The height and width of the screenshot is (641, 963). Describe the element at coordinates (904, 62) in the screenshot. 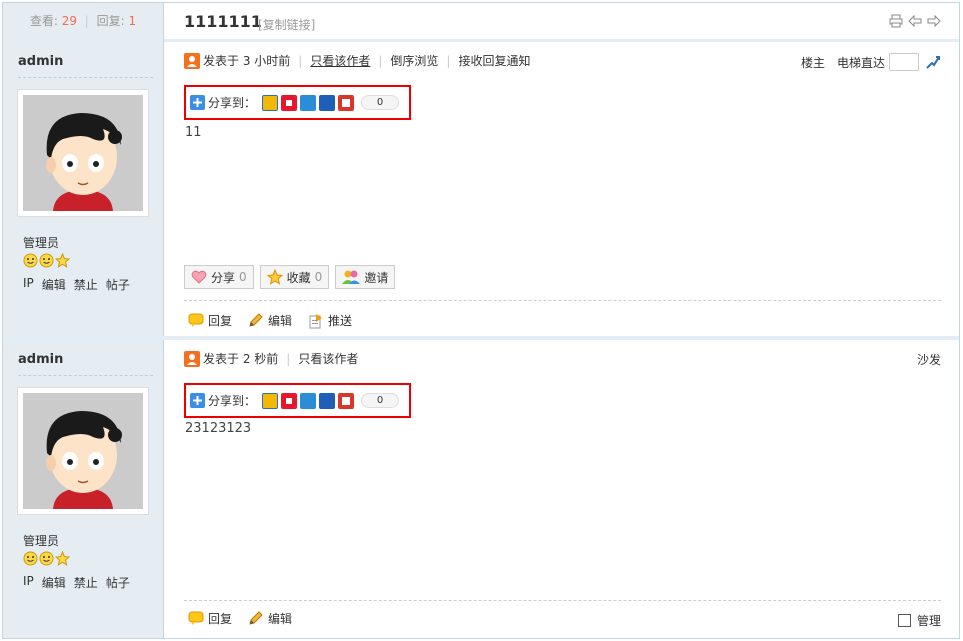

I see `floor-input` at that location.